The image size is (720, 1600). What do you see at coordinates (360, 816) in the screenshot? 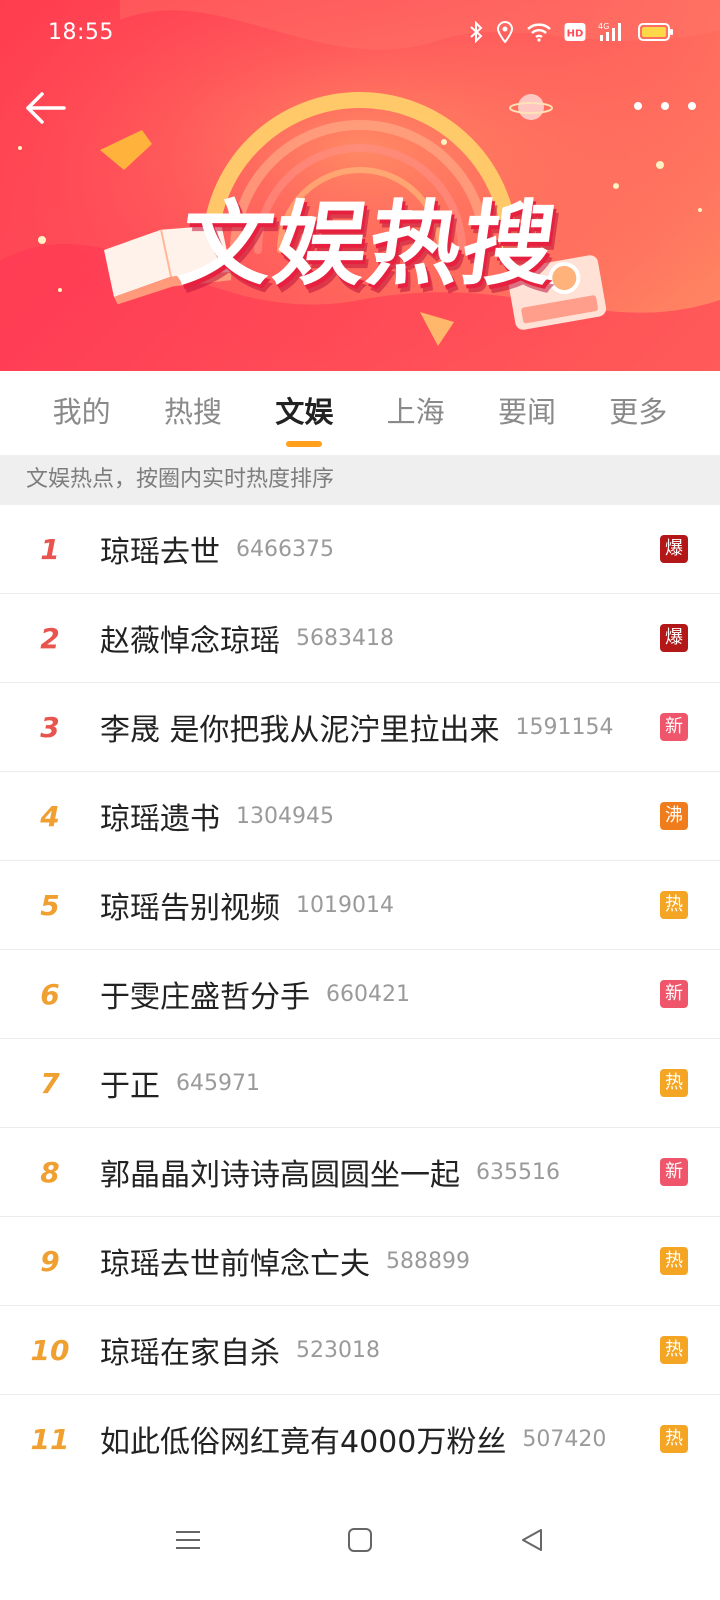
I see `list-item: 4 琼瑶遗书 1304945 沸` at bounding box center [360, 816].